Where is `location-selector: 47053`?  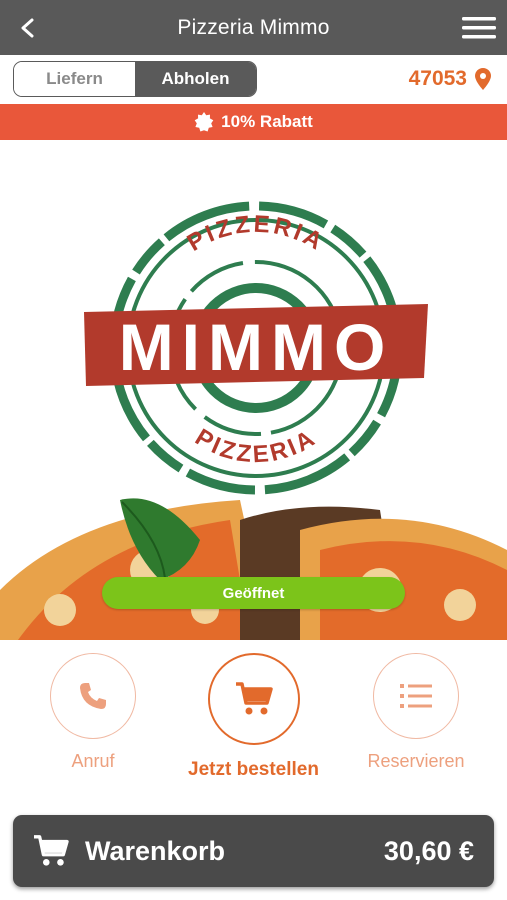
location-selector: 47053 is located at coordinates (450, 79).